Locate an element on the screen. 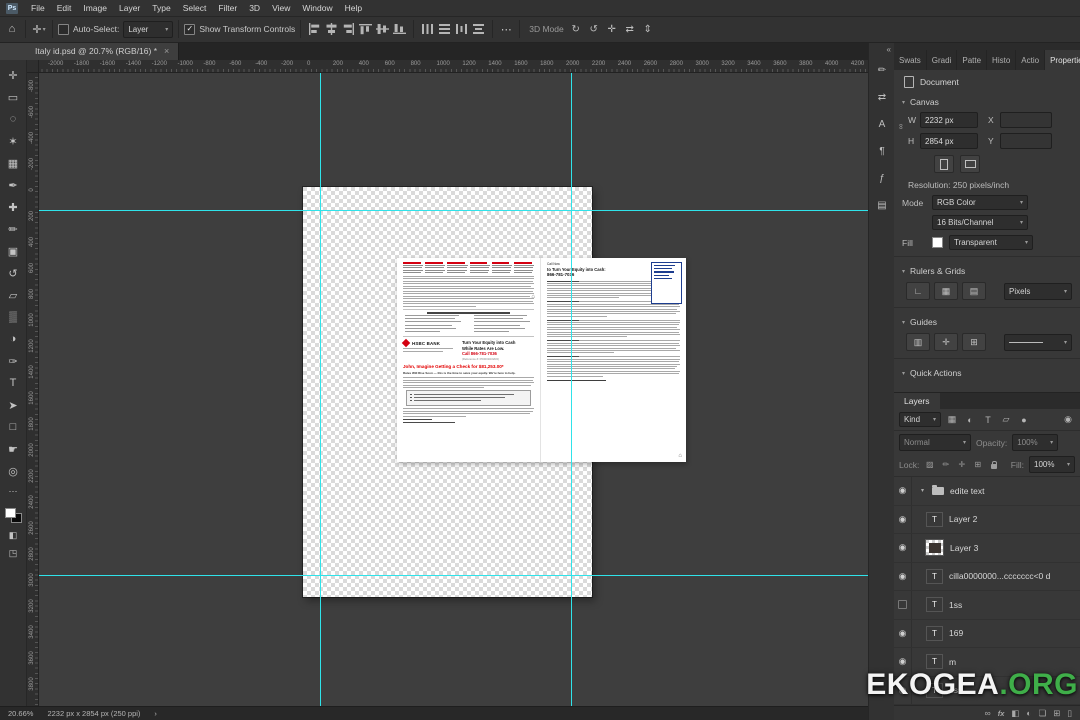  tab-properties: Properties is located at coordinates (1062, 60).